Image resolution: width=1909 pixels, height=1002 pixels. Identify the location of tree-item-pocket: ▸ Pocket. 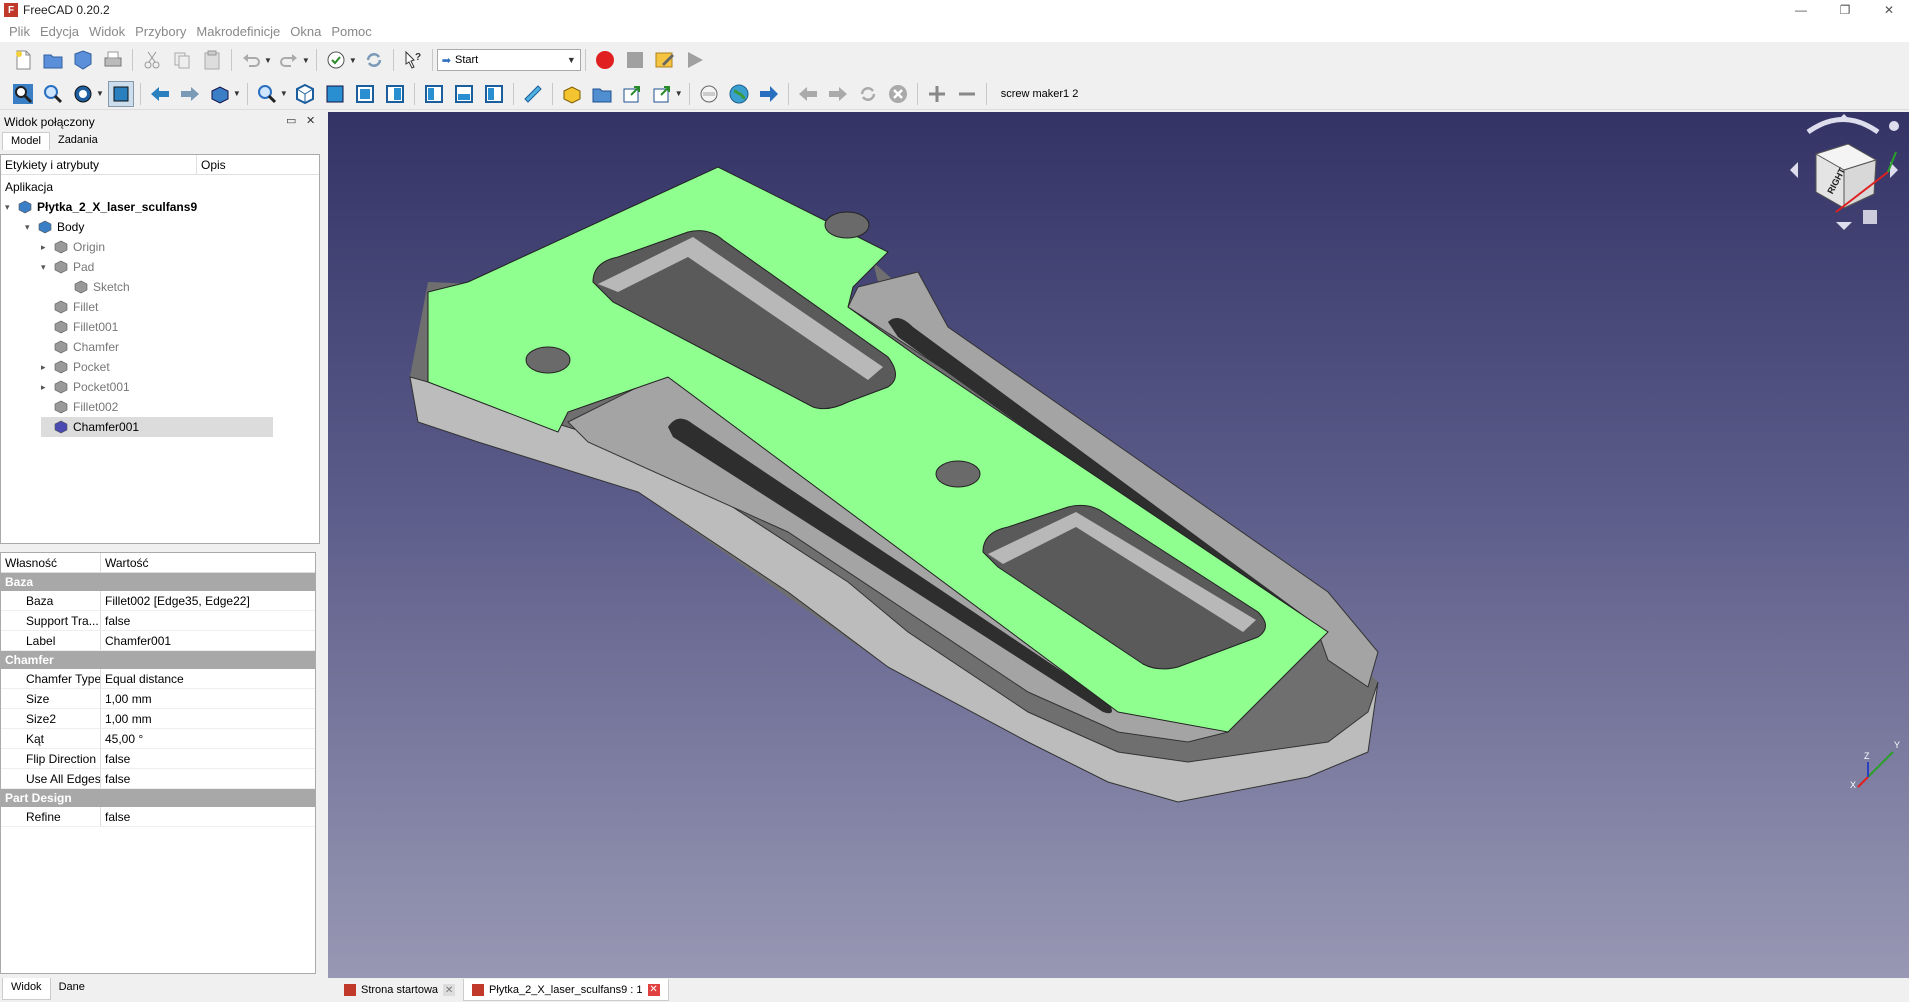
(166, 367).